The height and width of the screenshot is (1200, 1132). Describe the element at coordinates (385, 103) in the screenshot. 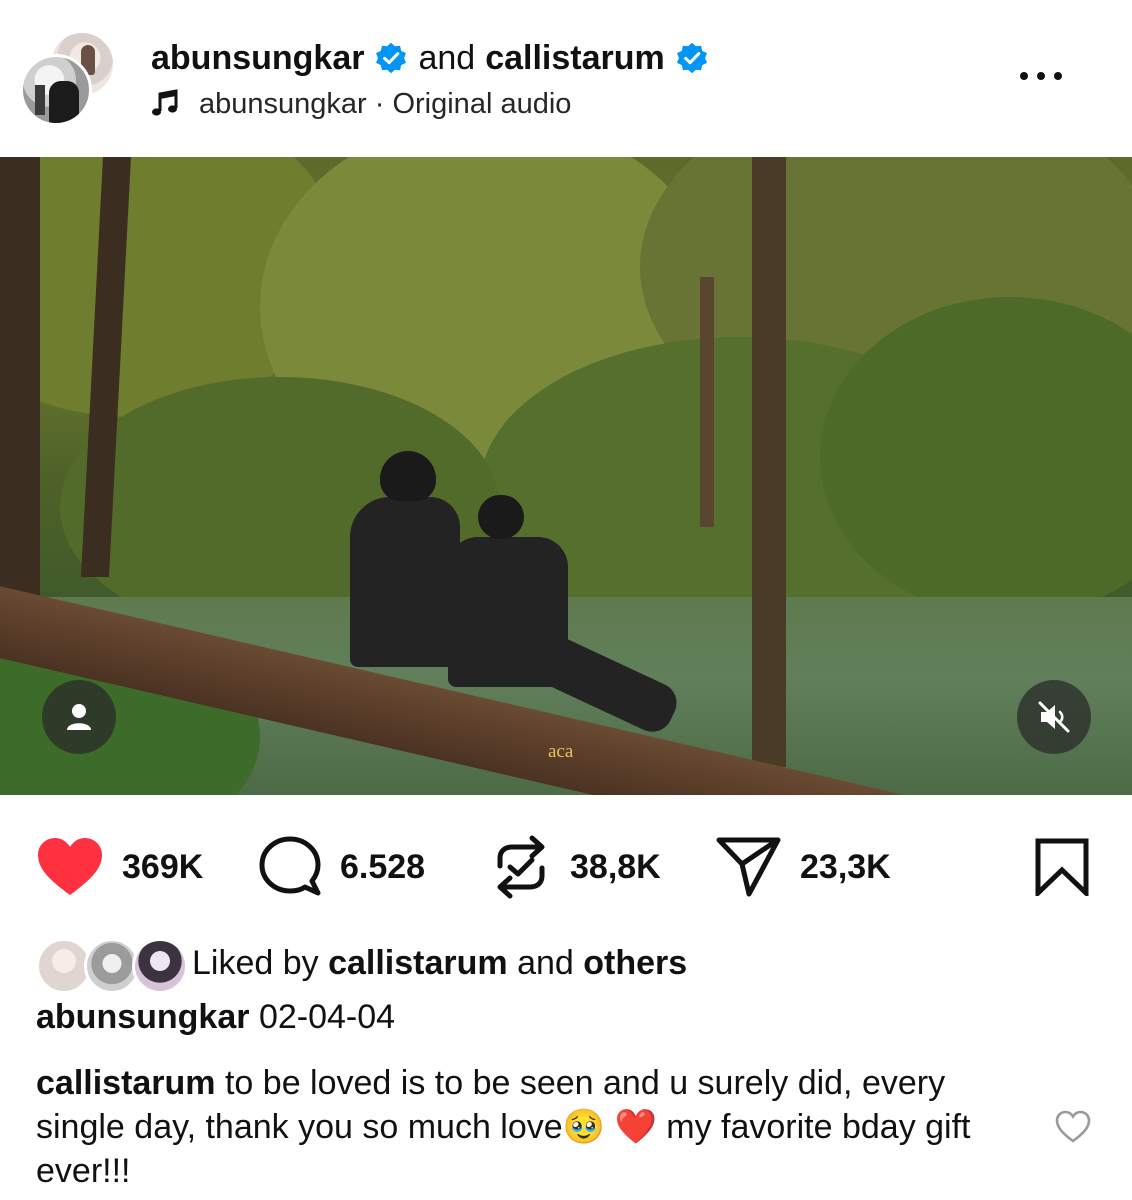

I see `audio-label: abunsungkar · Original audio` at that location.